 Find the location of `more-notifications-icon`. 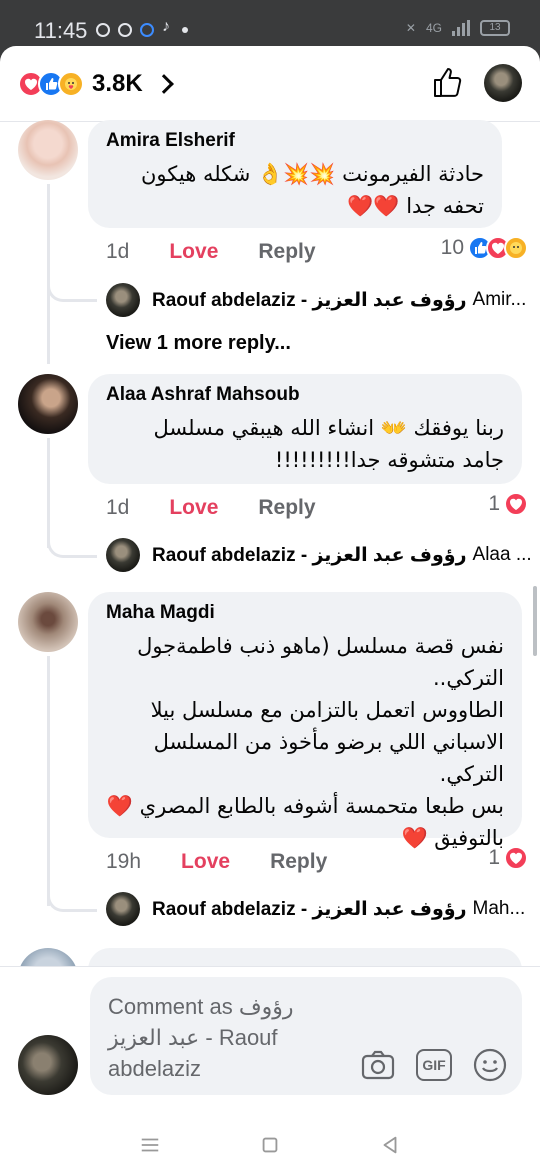

more-notifications-icon is located at coordinates (185, 30).